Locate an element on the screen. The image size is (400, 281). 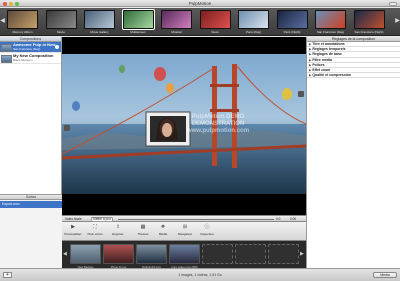
media-icon: ❖ is located at coordinates (163, 227).